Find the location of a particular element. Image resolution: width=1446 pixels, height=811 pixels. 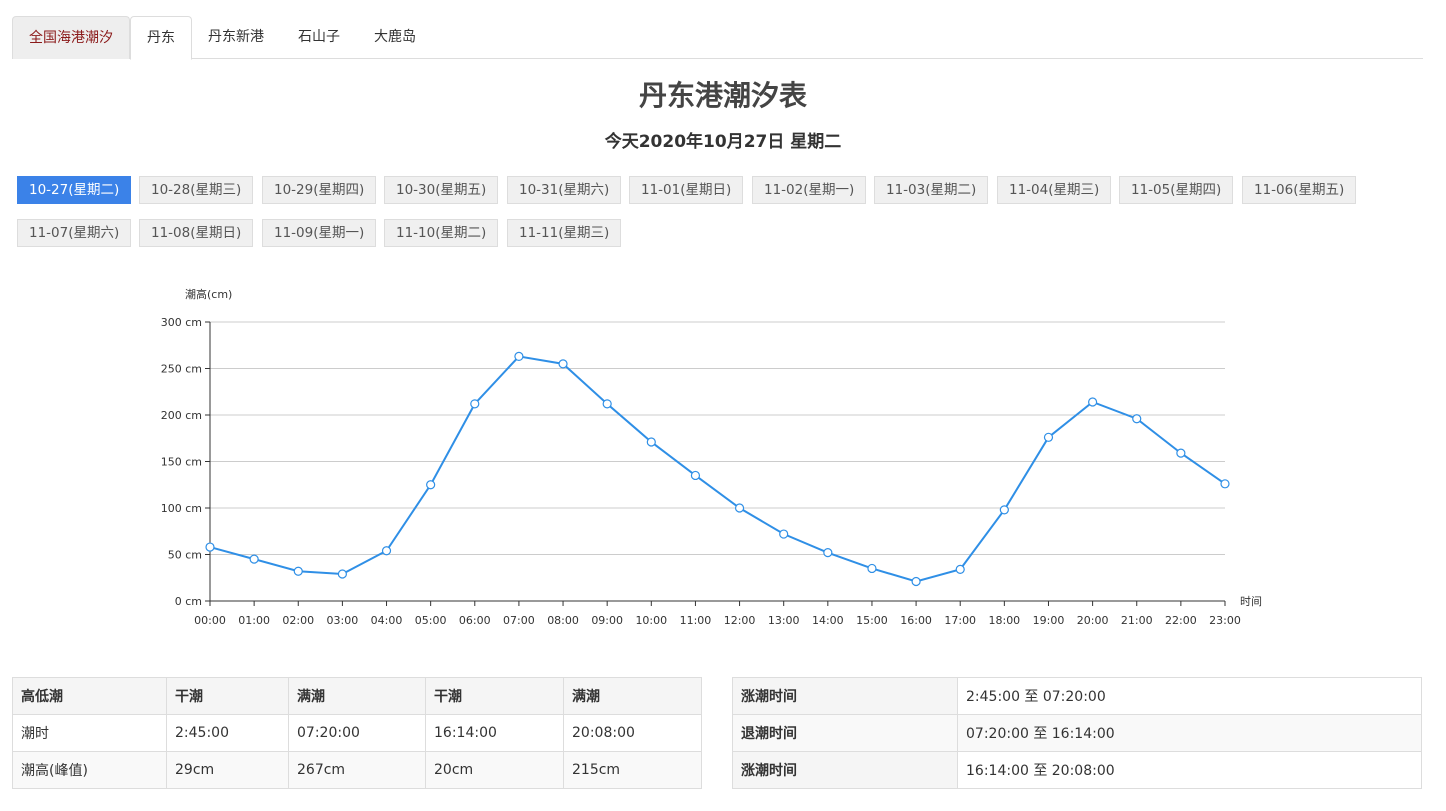

x-tick-label: 07:00 is located at coordinates (519, 620).